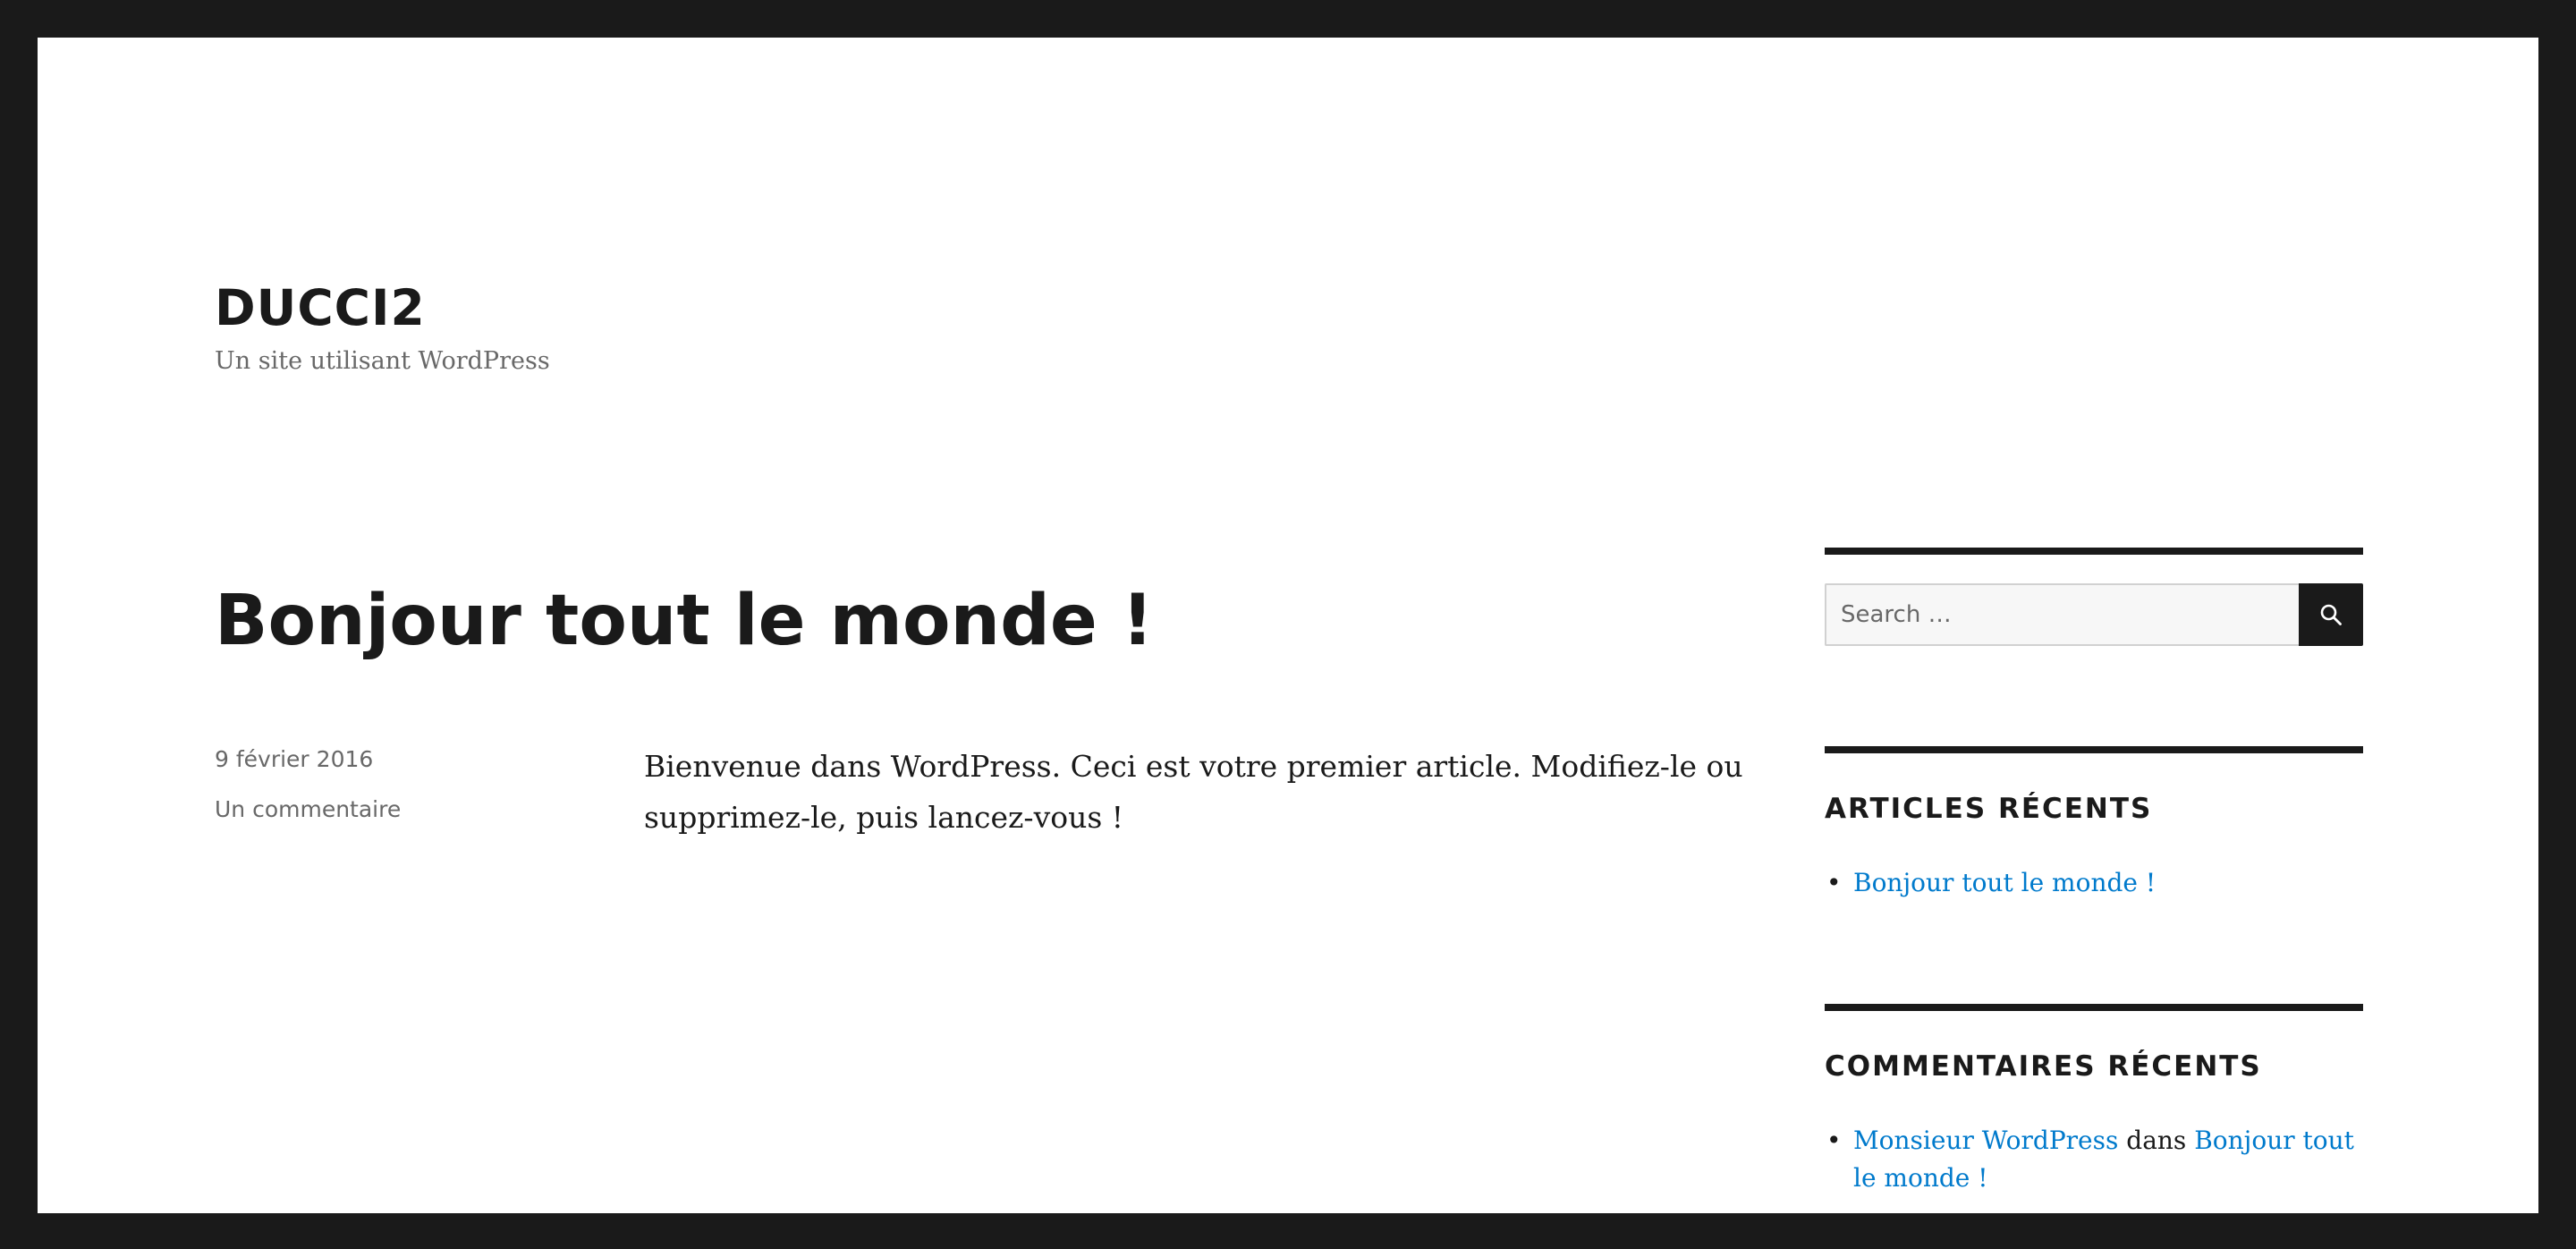  What do you see at coordinates (2062, 614) in the screenshot?
I see `search-input` at bounding box center [2062, 614].